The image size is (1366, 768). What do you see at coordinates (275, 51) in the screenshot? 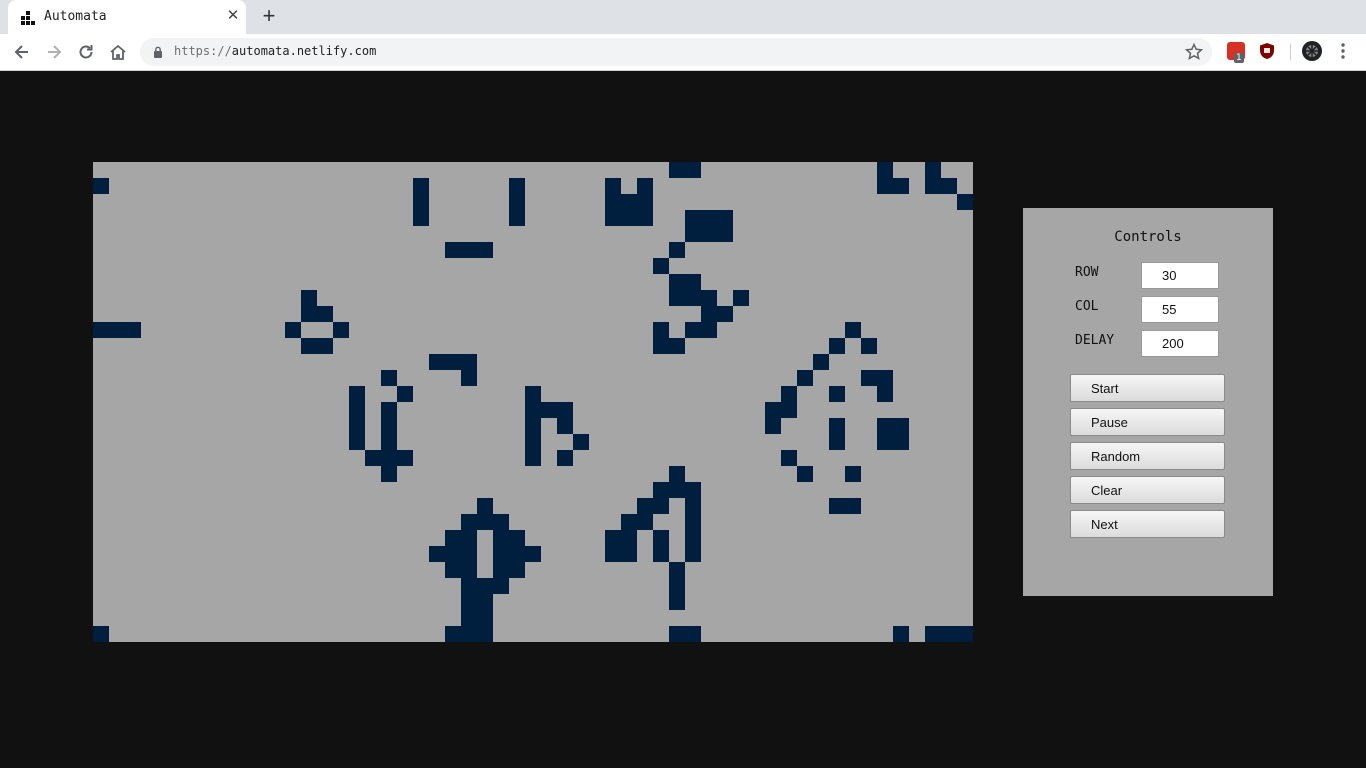
I see `url-text: https://automata.netlify.com` at bounding box center [275, 51].